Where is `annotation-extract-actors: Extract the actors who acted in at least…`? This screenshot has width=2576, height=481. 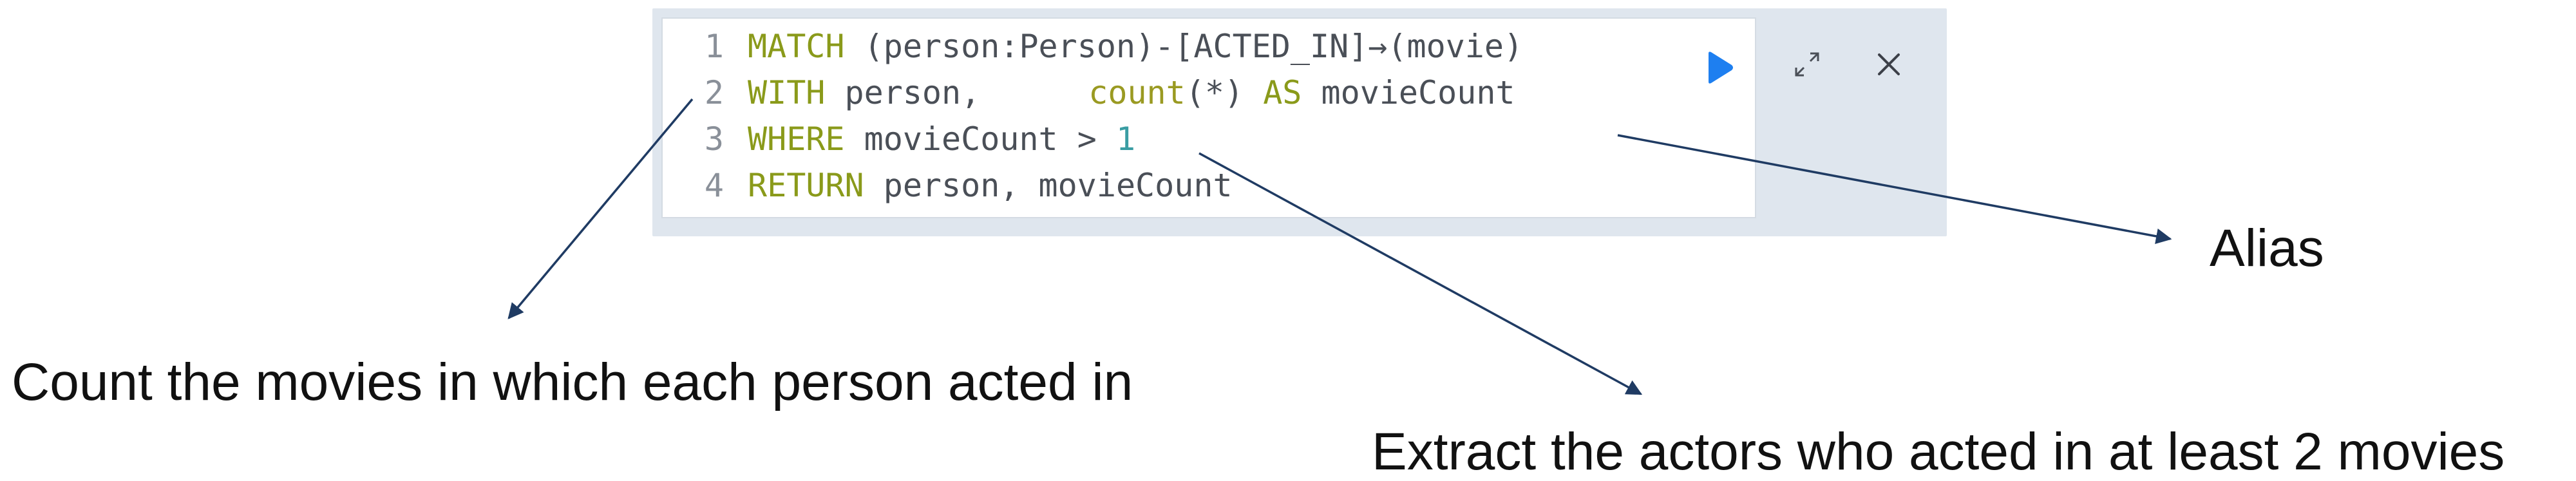 annotation-extract-actors: Extract the actors who acted in at least… is located at coordinates (1938, 451).